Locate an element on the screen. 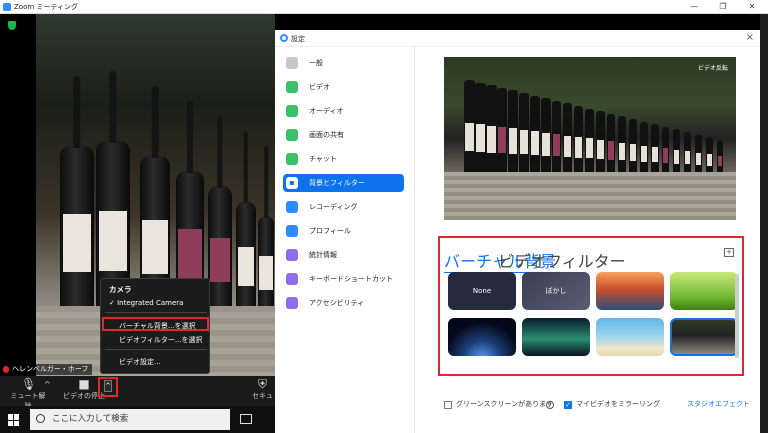 This screenshot has height=433, width=768. settings-gear-icon is located at coordinates (284, 38).